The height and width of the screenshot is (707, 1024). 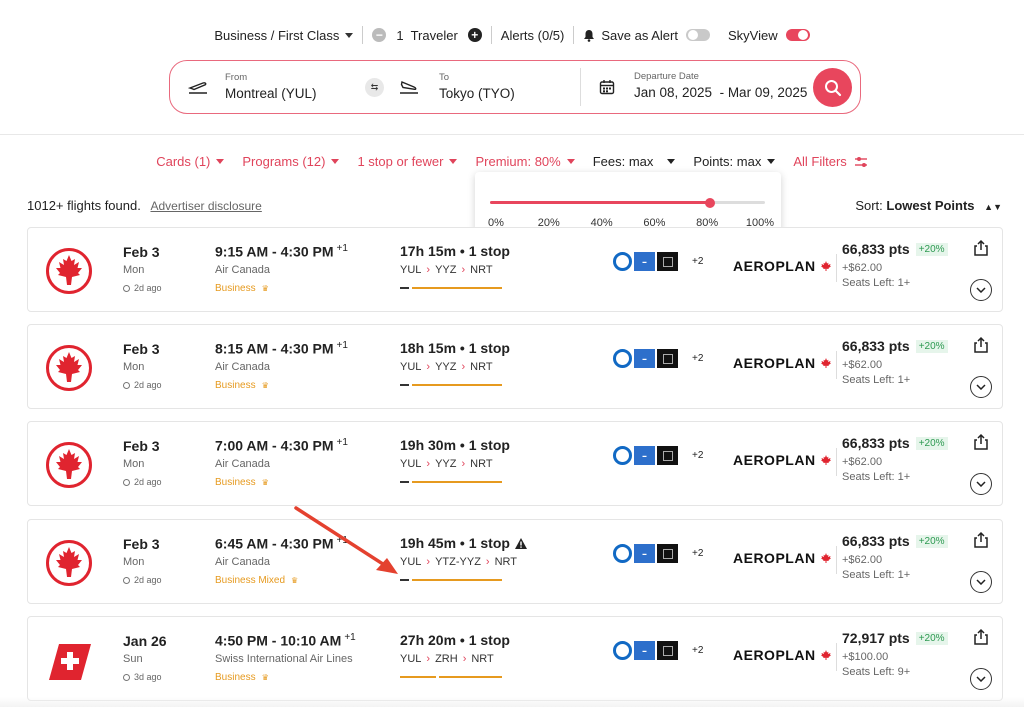 What do you see at coordinates (752, 35) in the screenshot?
I see `skyview-label: SkyView` at bounding box center [752, 35].